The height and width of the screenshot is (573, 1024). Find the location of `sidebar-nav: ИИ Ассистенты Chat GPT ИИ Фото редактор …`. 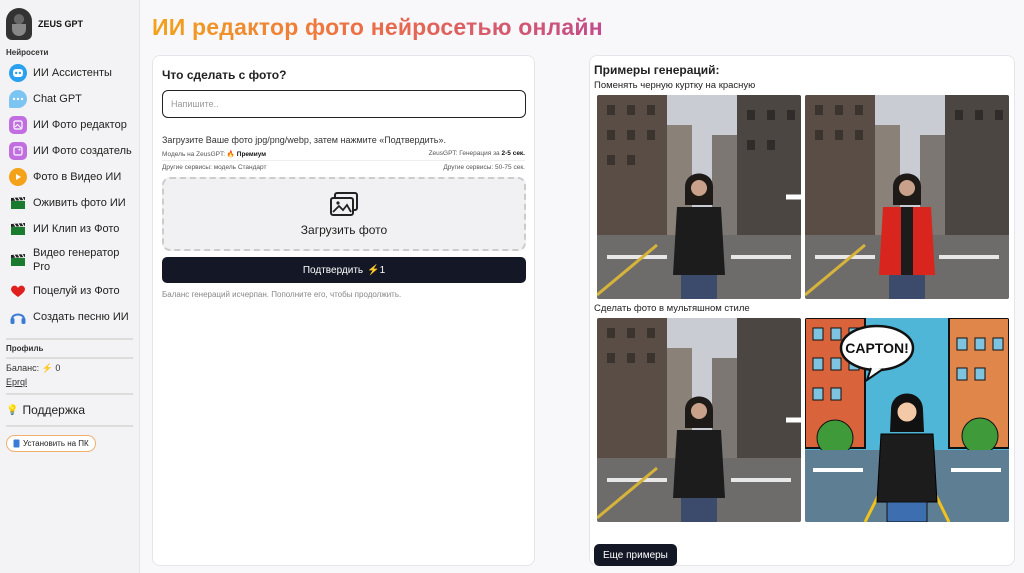

sidebar-nav: ИИ Ассистенты Chat GPT ИИ Фото редактор … is located at coordinates (69, 195).